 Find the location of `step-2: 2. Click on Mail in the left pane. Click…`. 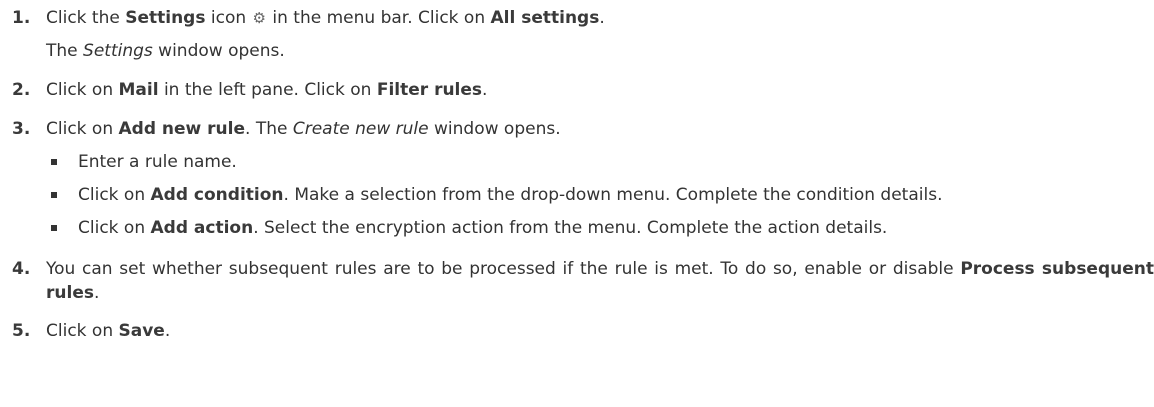

step-2: 2. Click on Mail in the left pane. Click… is located at coordinates (583, 90).